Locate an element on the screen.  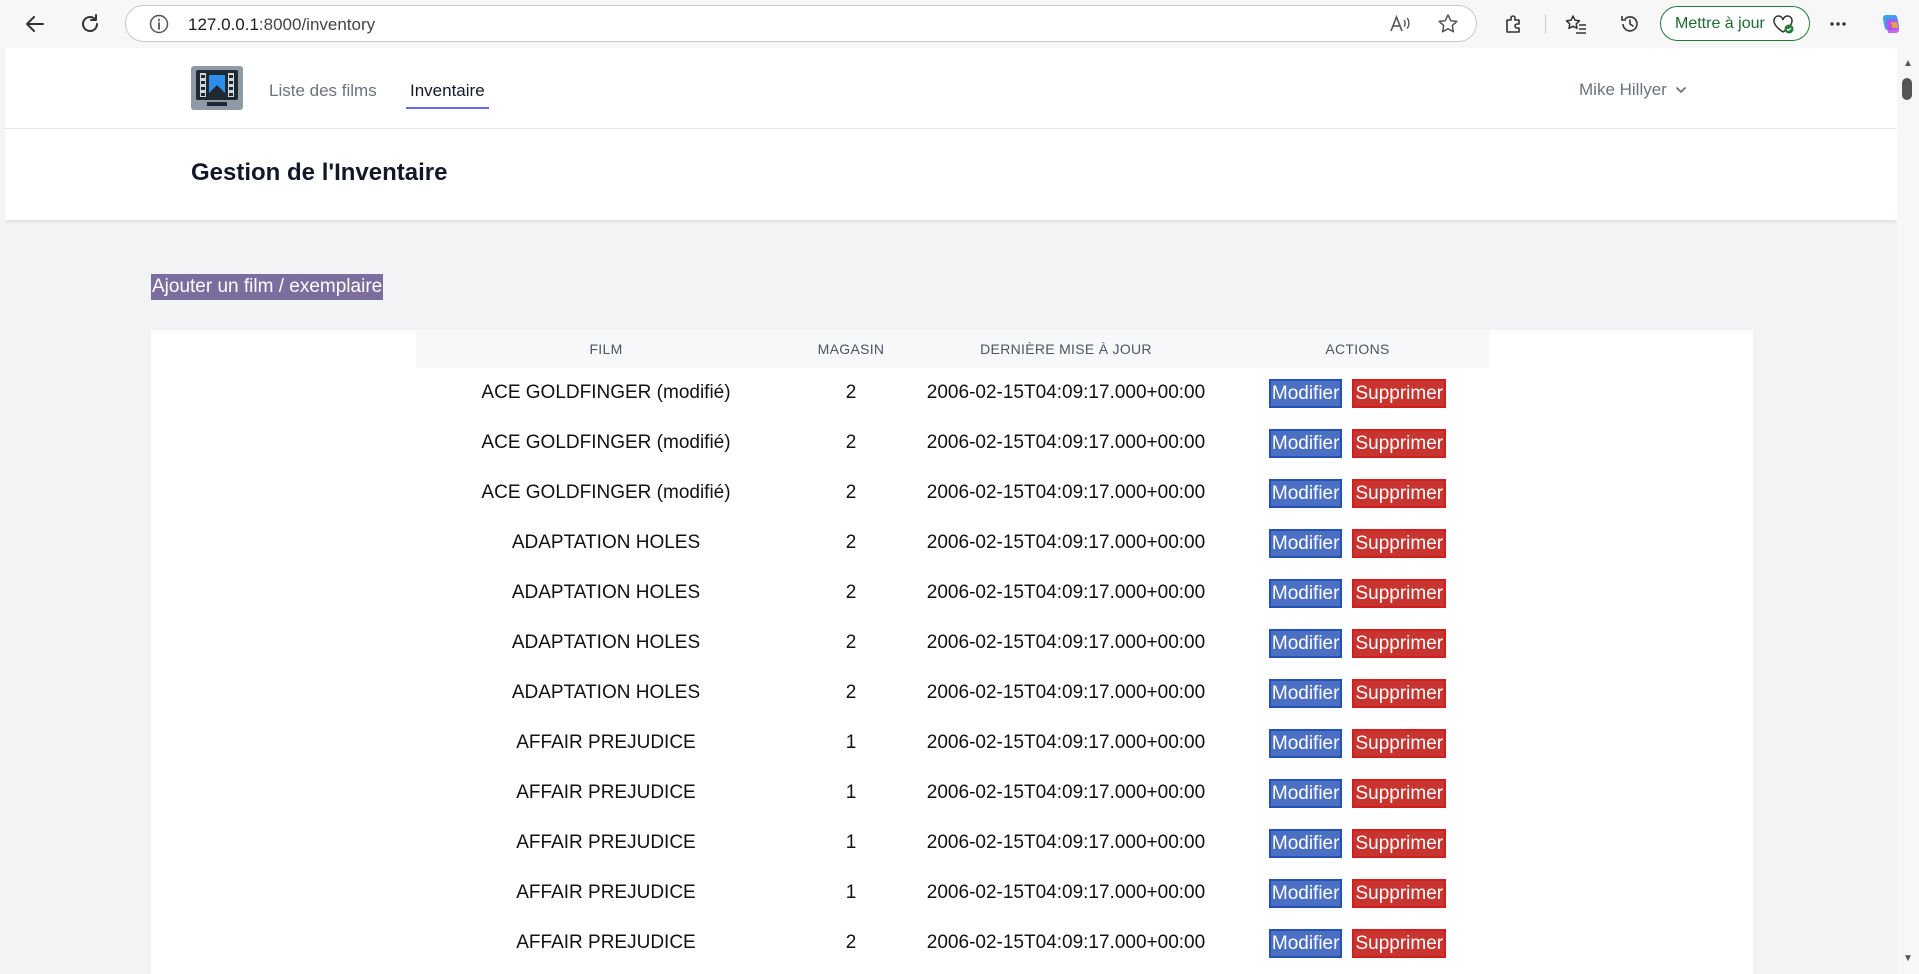
scrollbar-thumb is located at coordinates (1907, 89).